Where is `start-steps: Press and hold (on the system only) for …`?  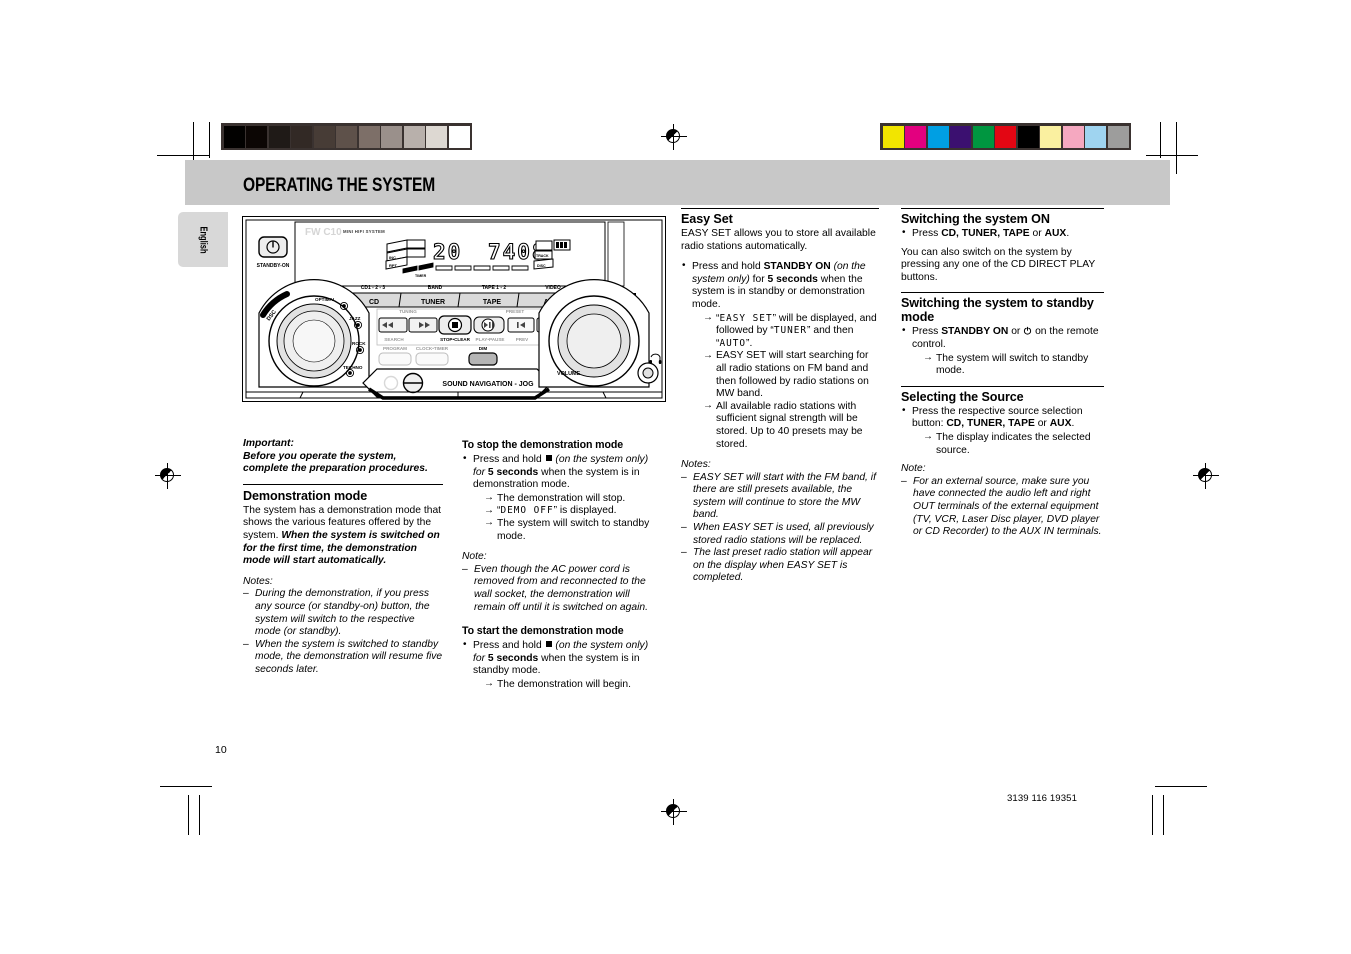 start-steps: Press and hold (on the system only) for … is located at coordinates (562, 665).